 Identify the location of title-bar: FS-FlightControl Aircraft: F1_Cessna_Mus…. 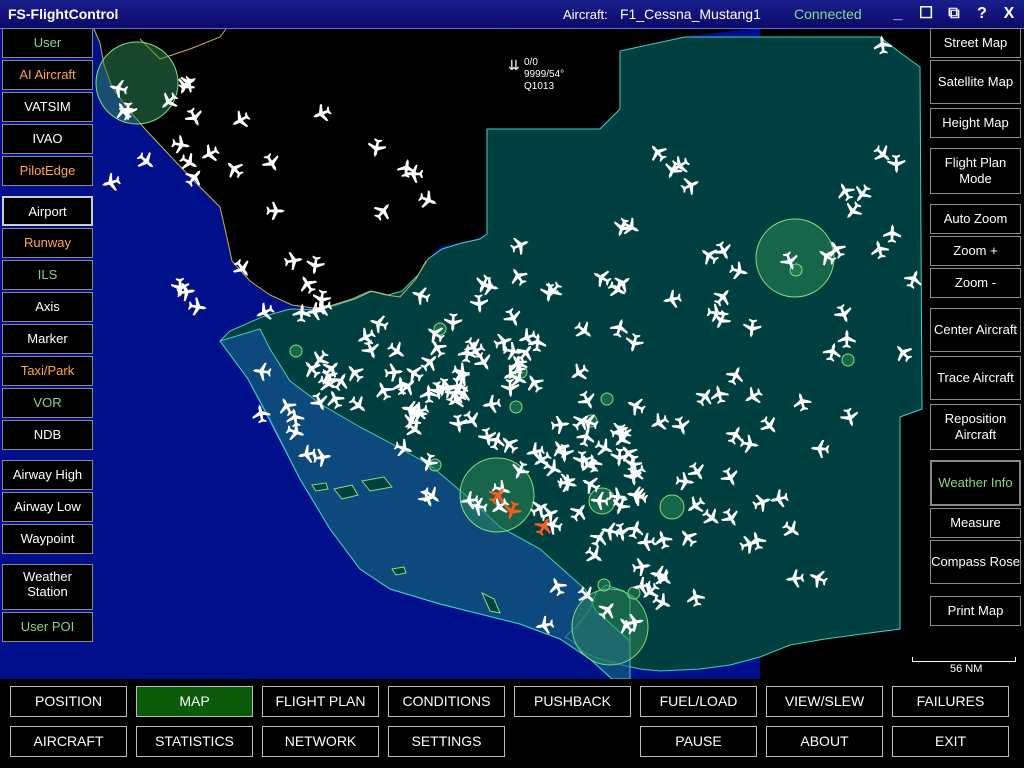
(512, 14).